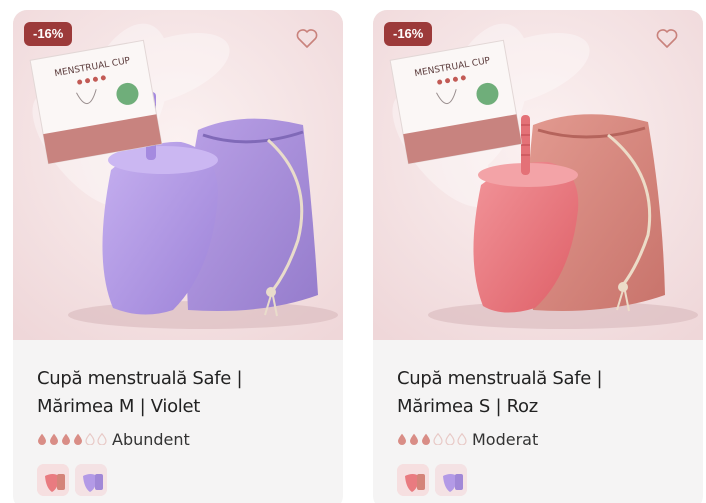  Describe the element at coordinates (505, 439) in the screenshot. I see `absorbency-label: Moderat` at that location.